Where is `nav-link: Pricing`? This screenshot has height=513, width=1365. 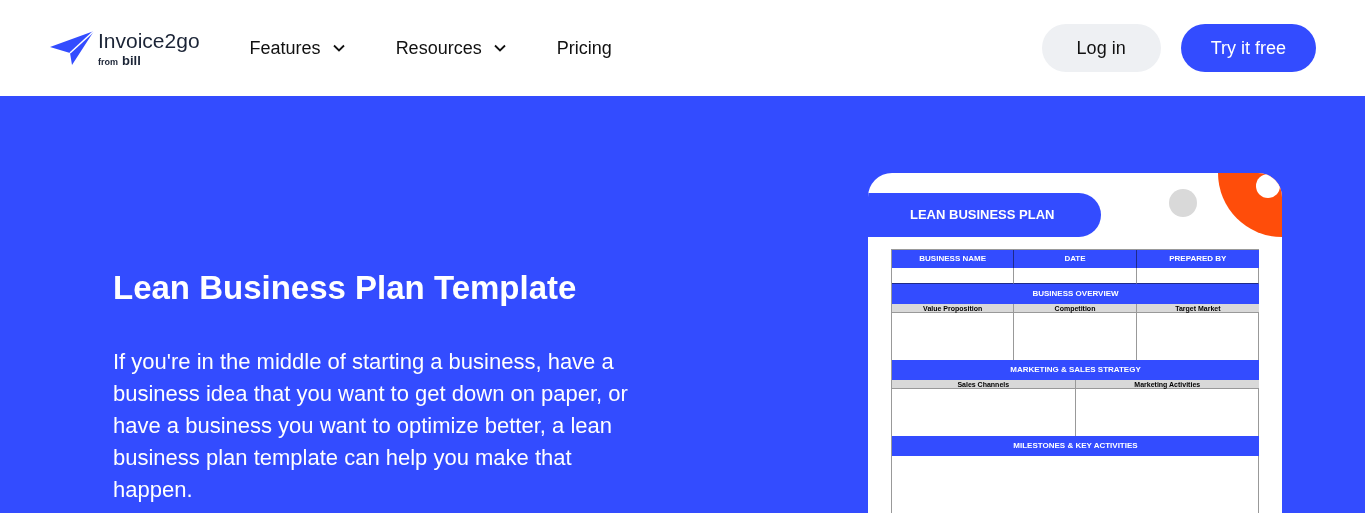
nav-link: Pricing is located at coordinates (584, 48).